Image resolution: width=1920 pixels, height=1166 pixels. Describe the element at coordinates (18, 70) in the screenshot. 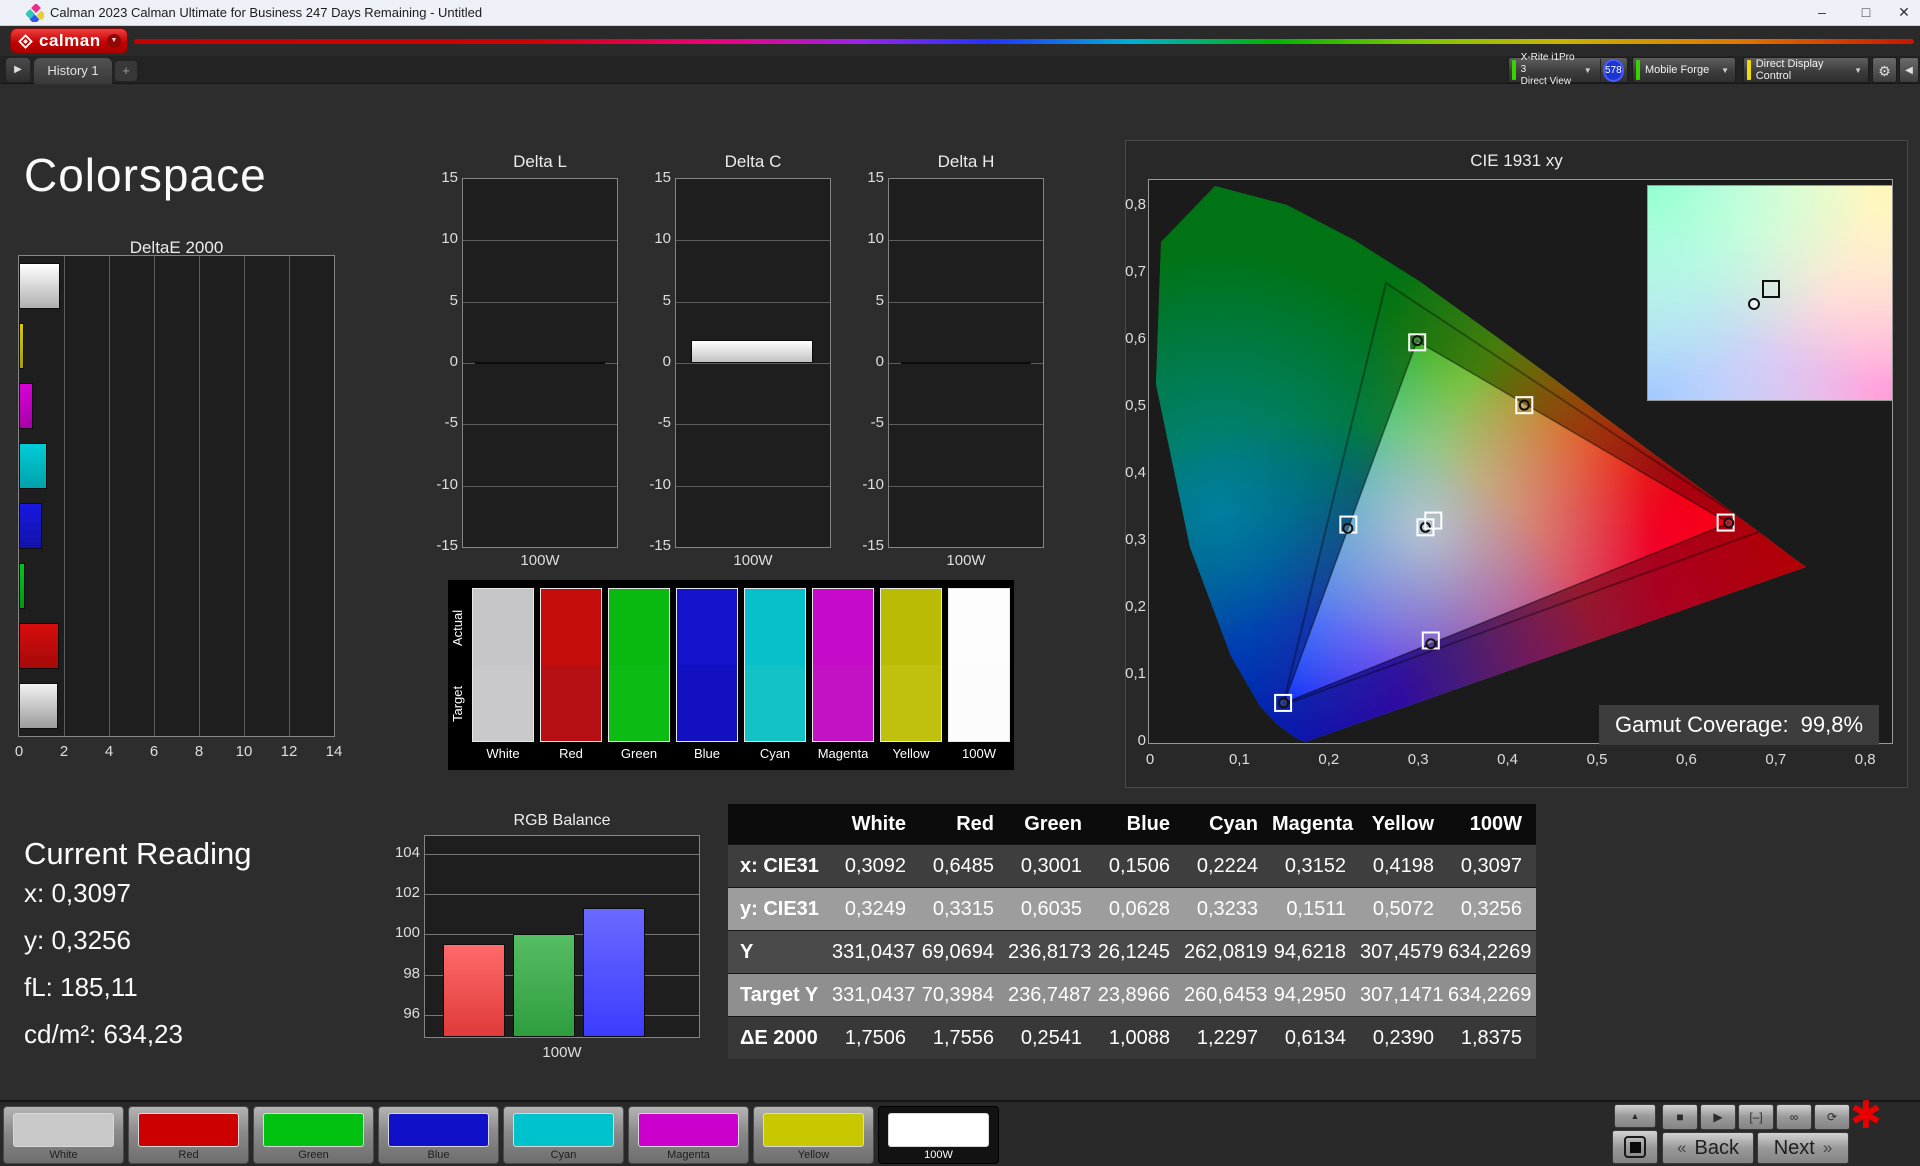

I see `sidebar-expander-button: ▶` at that location.